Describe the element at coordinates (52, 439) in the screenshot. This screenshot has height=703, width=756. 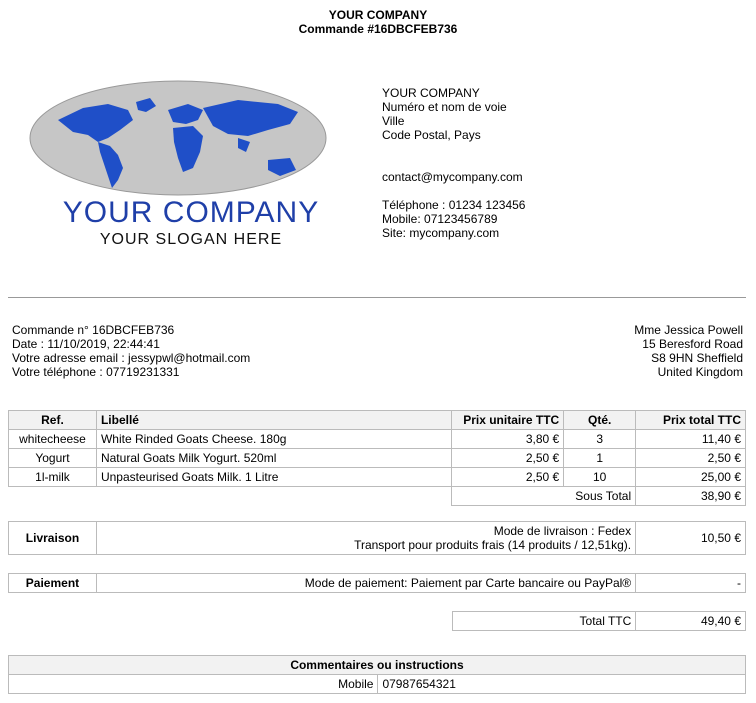
I see `item-ref: whitecheese` at that location.